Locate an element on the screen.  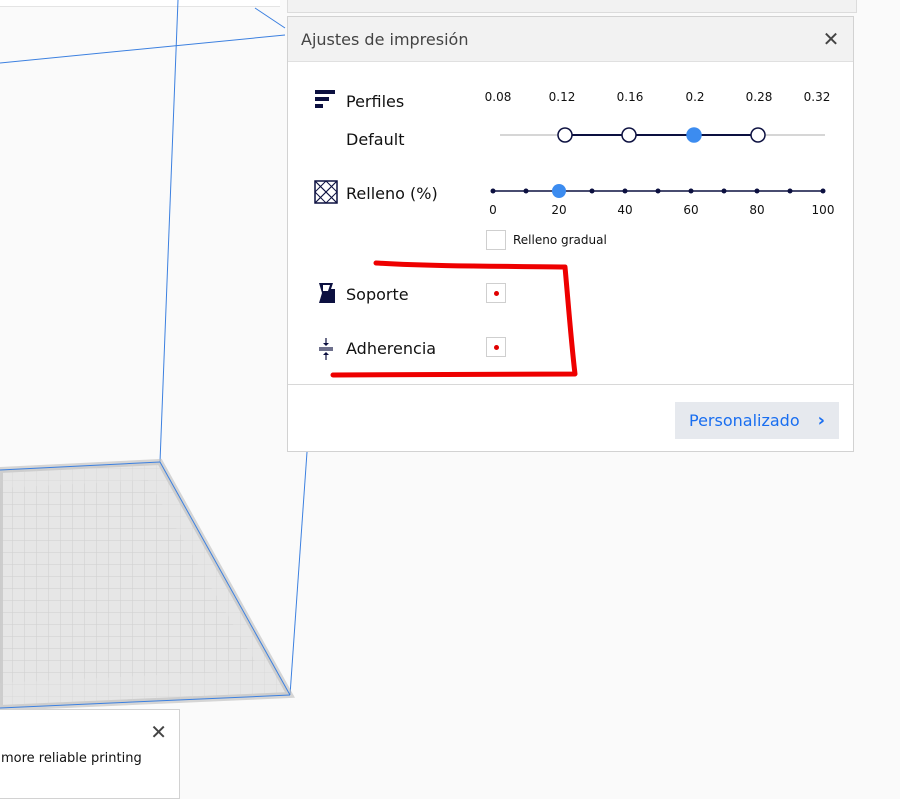
panel-title: Ajustes de impresión is located at coordinates (385, 39).